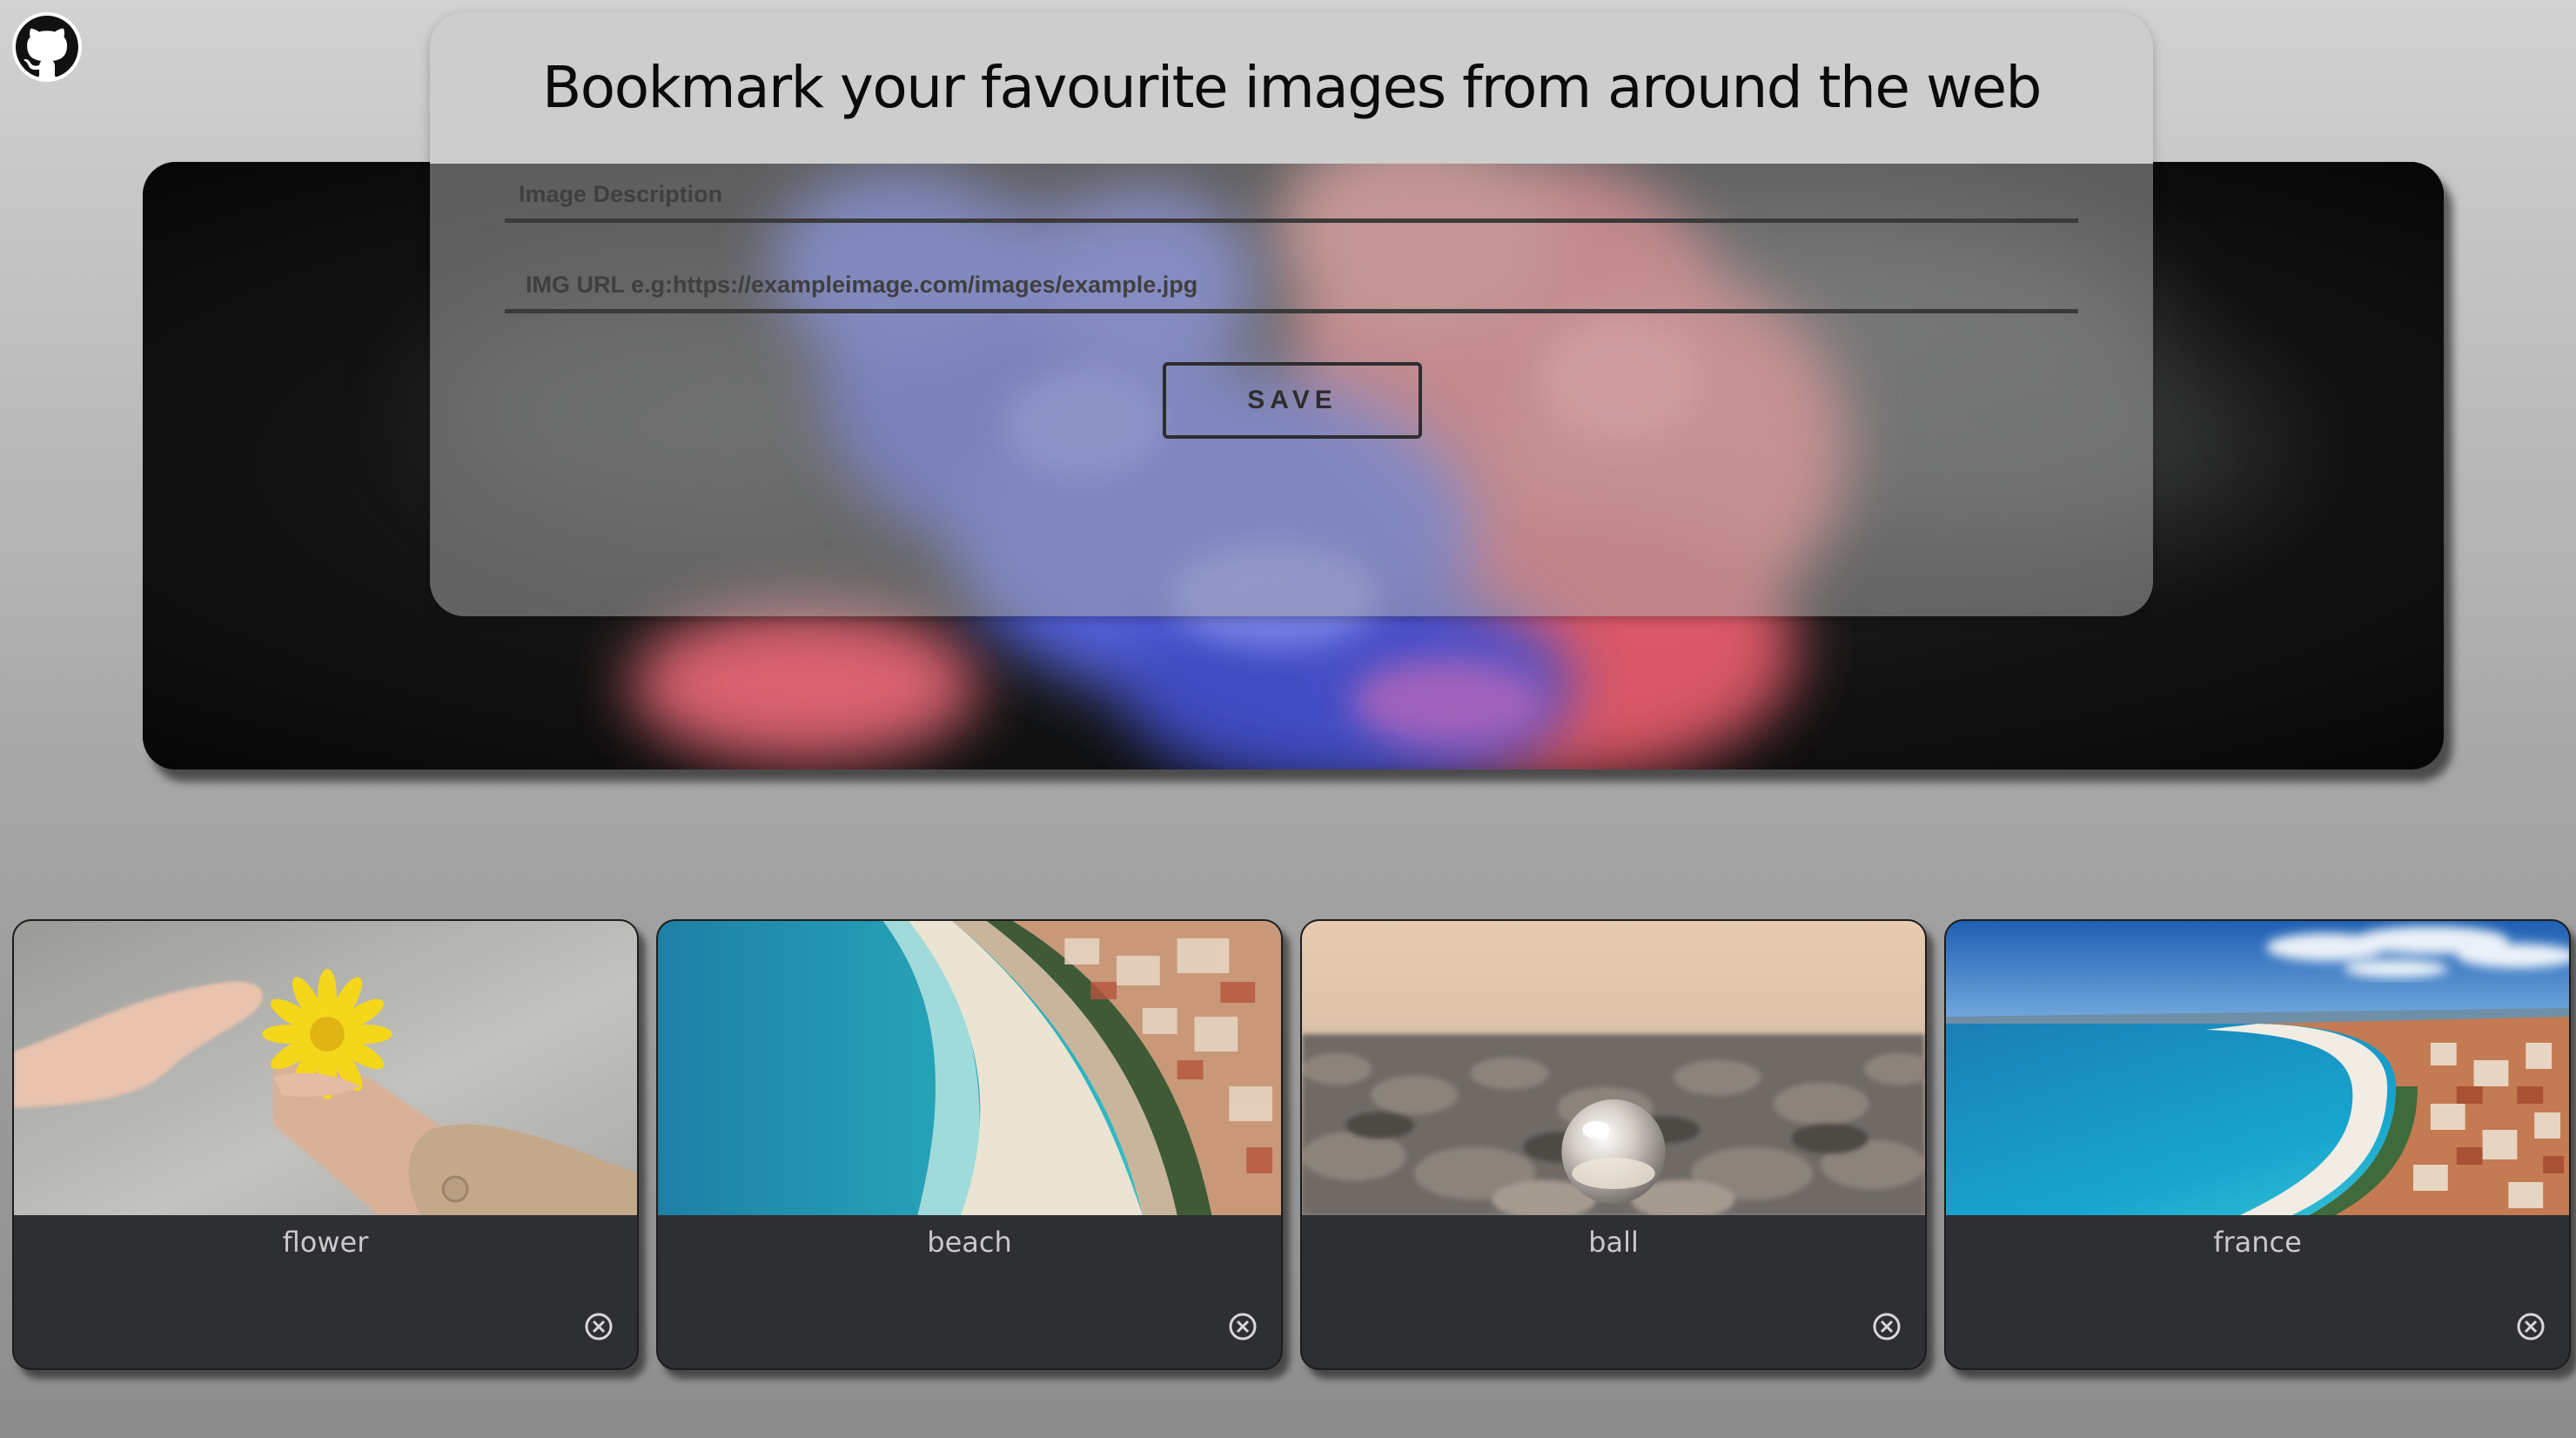  What do you see at coordinates (1614, 1068) in the screenshot?
I see `bookmark-image-ball` at bounding box center [1614, 1068].